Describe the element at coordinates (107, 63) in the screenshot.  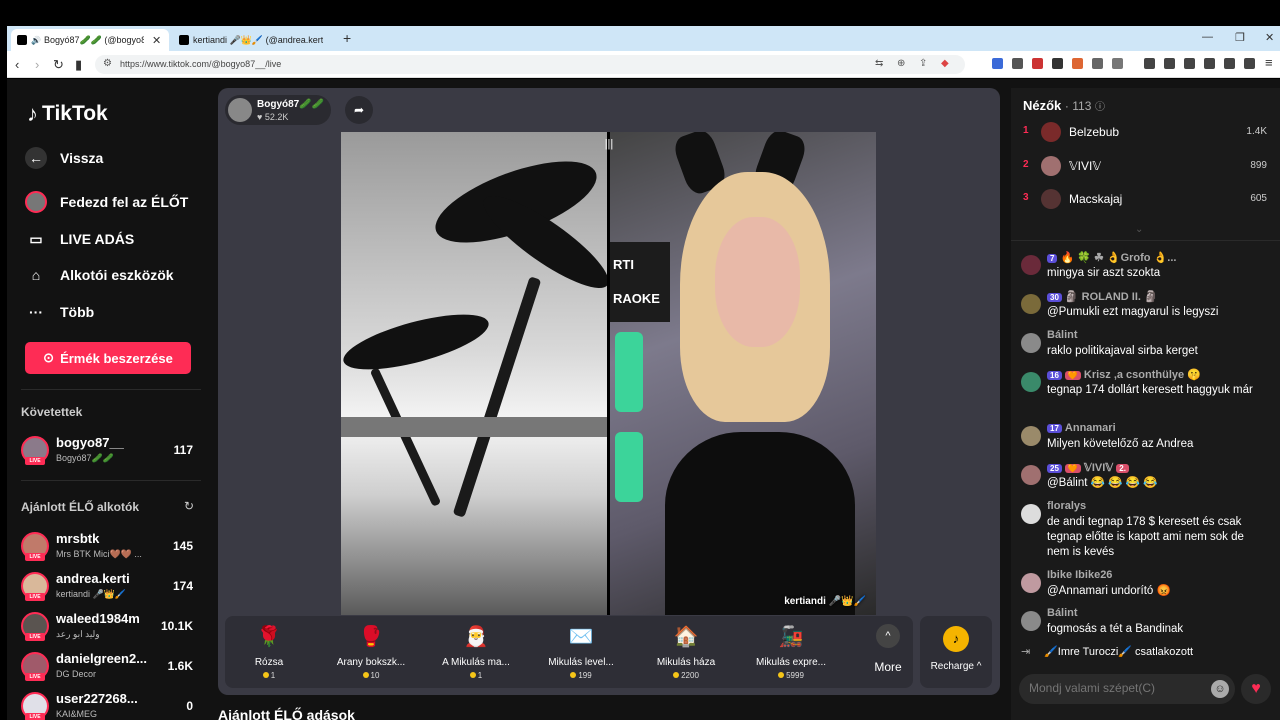
I see `site-info-icon: ⚙` at that location.